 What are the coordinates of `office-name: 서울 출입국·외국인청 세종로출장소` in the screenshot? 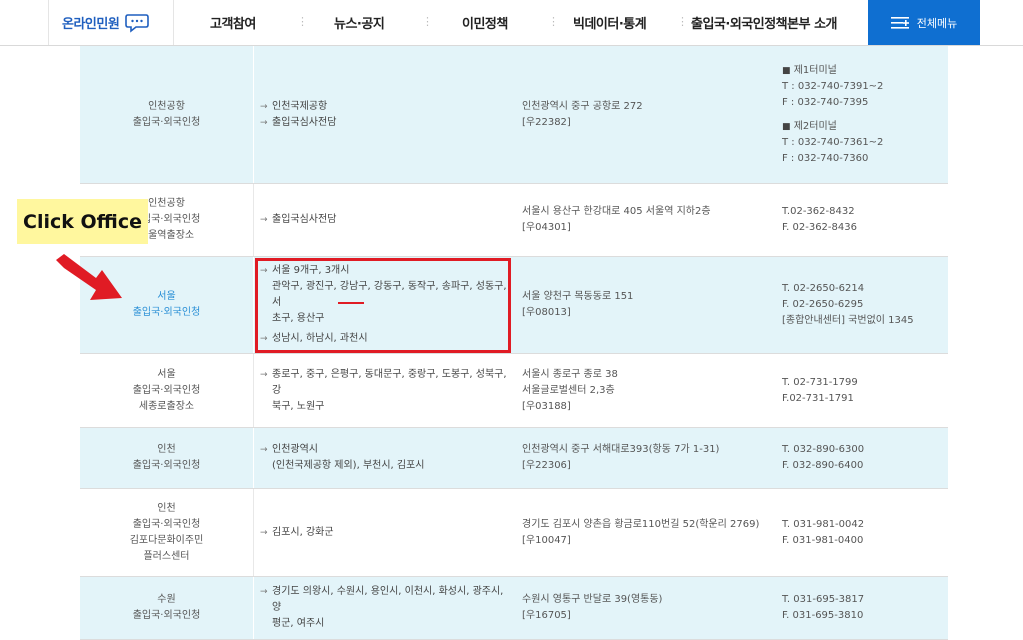 It's located at (167, 390).